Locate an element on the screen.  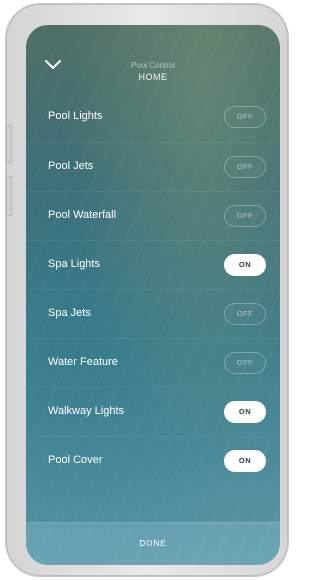
list-item: Spa Jets OFF is located at coordinates (153, 313).